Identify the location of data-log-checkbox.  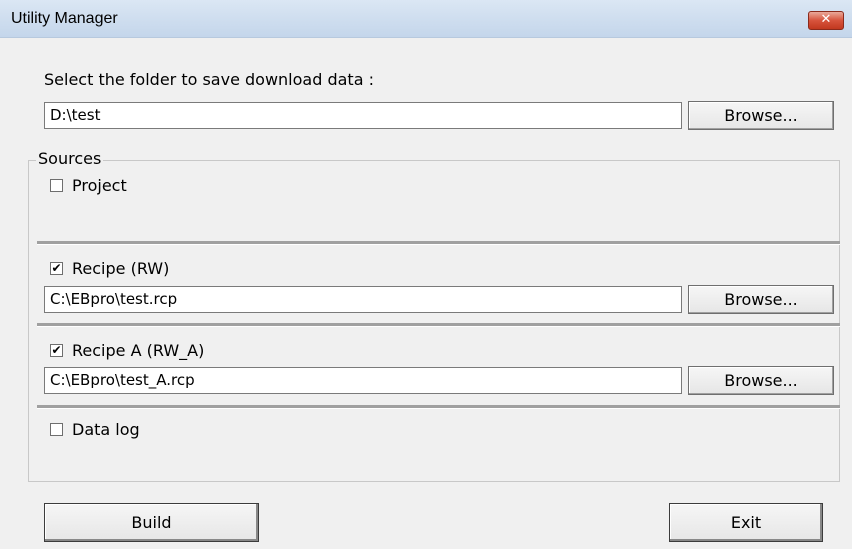
(56, 429).